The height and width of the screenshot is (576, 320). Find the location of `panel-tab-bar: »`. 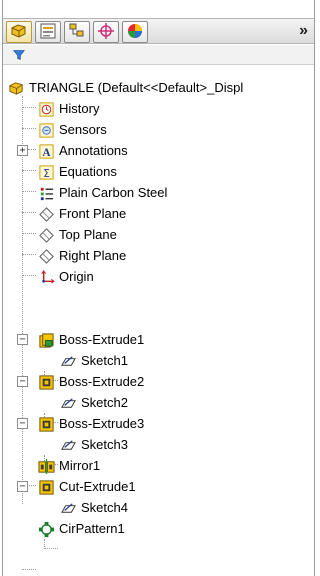

panel-tab-bar: » is located at coordinates (158, 31).